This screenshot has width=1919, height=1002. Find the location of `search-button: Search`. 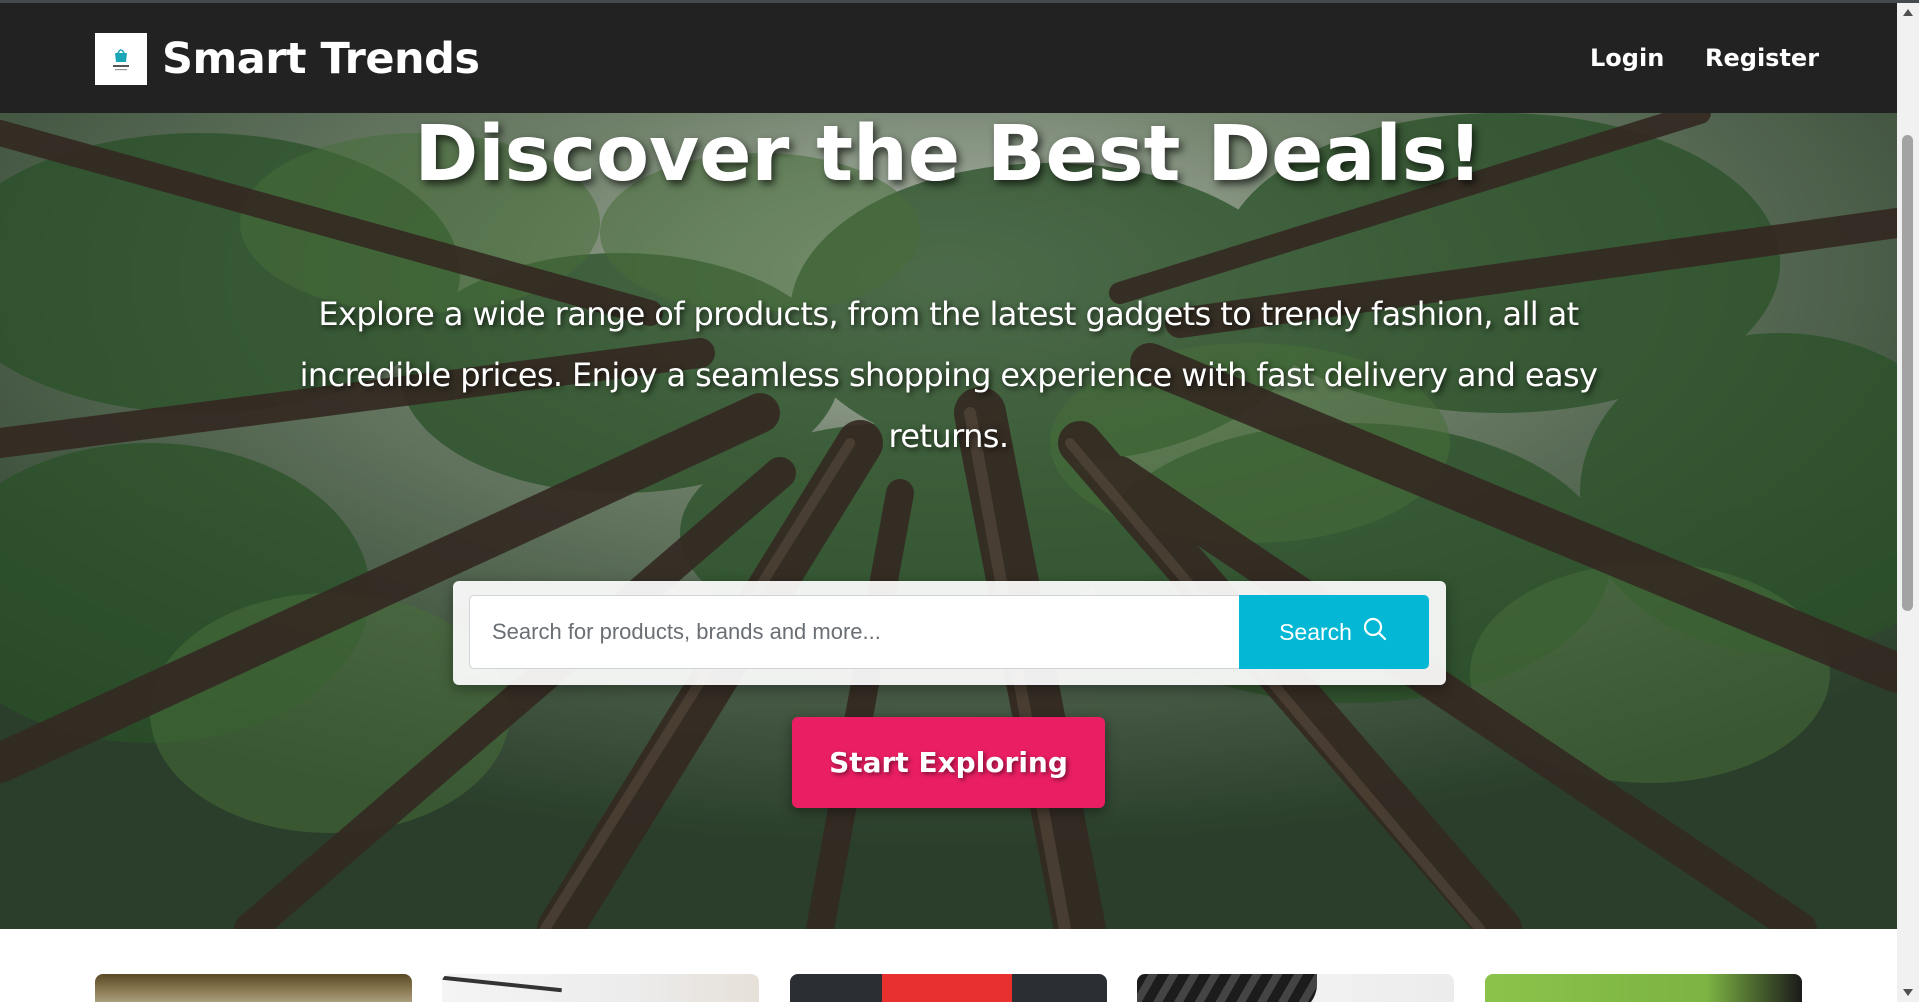

search-button: Search is located at coordinates (1334, 632).